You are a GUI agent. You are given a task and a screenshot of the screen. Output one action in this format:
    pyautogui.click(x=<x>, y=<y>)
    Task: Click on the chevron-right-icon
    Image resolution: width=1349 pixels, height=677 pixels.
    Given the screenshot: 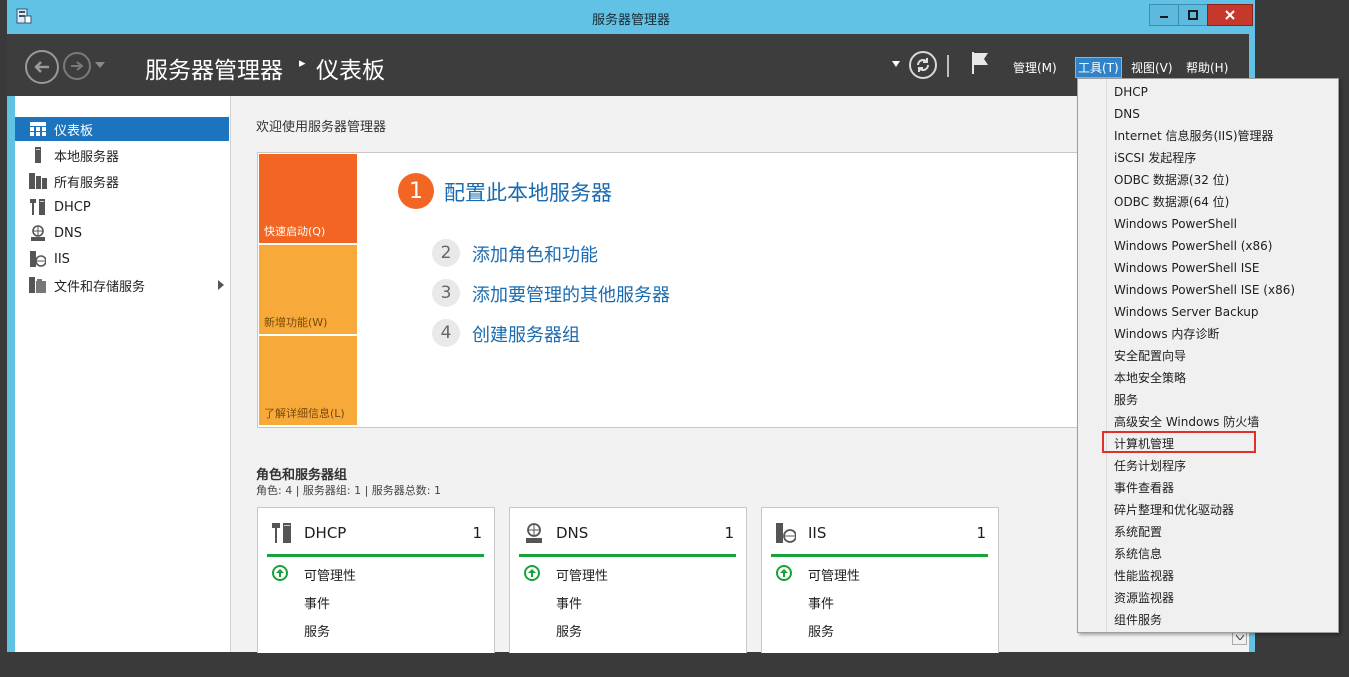 What is the action you would take?
    pyautogui.click(x=221, y=285)
    